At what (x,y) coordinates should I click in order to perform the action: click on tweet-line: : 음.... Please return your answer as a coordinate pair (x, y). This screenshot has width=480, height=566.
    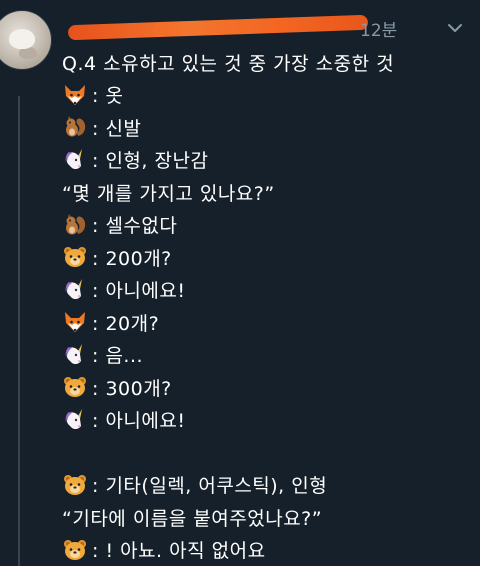
    Looking at the image, I should click on (267, 355).